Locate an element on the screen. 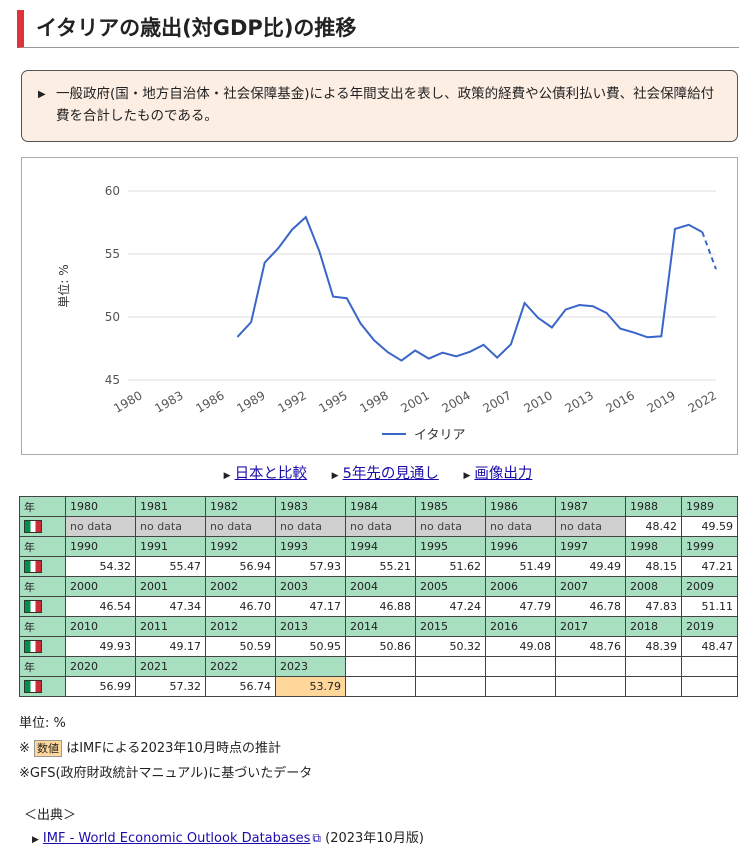  value-cell: 48.42 is located at coordinates (653, 526).